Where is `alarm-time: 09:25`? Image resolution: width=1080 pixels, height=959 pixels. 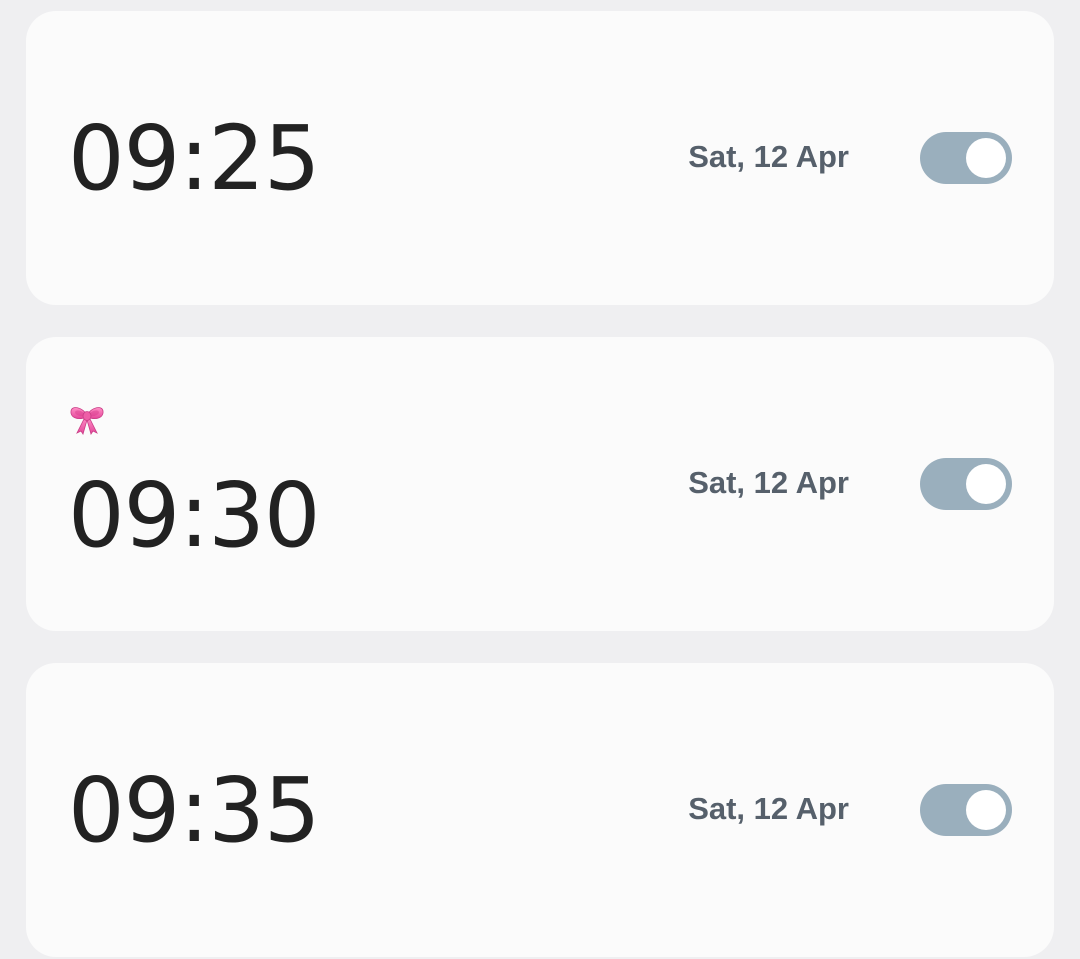
alarm-time: 09:25 is located at coordinates (194, 158).